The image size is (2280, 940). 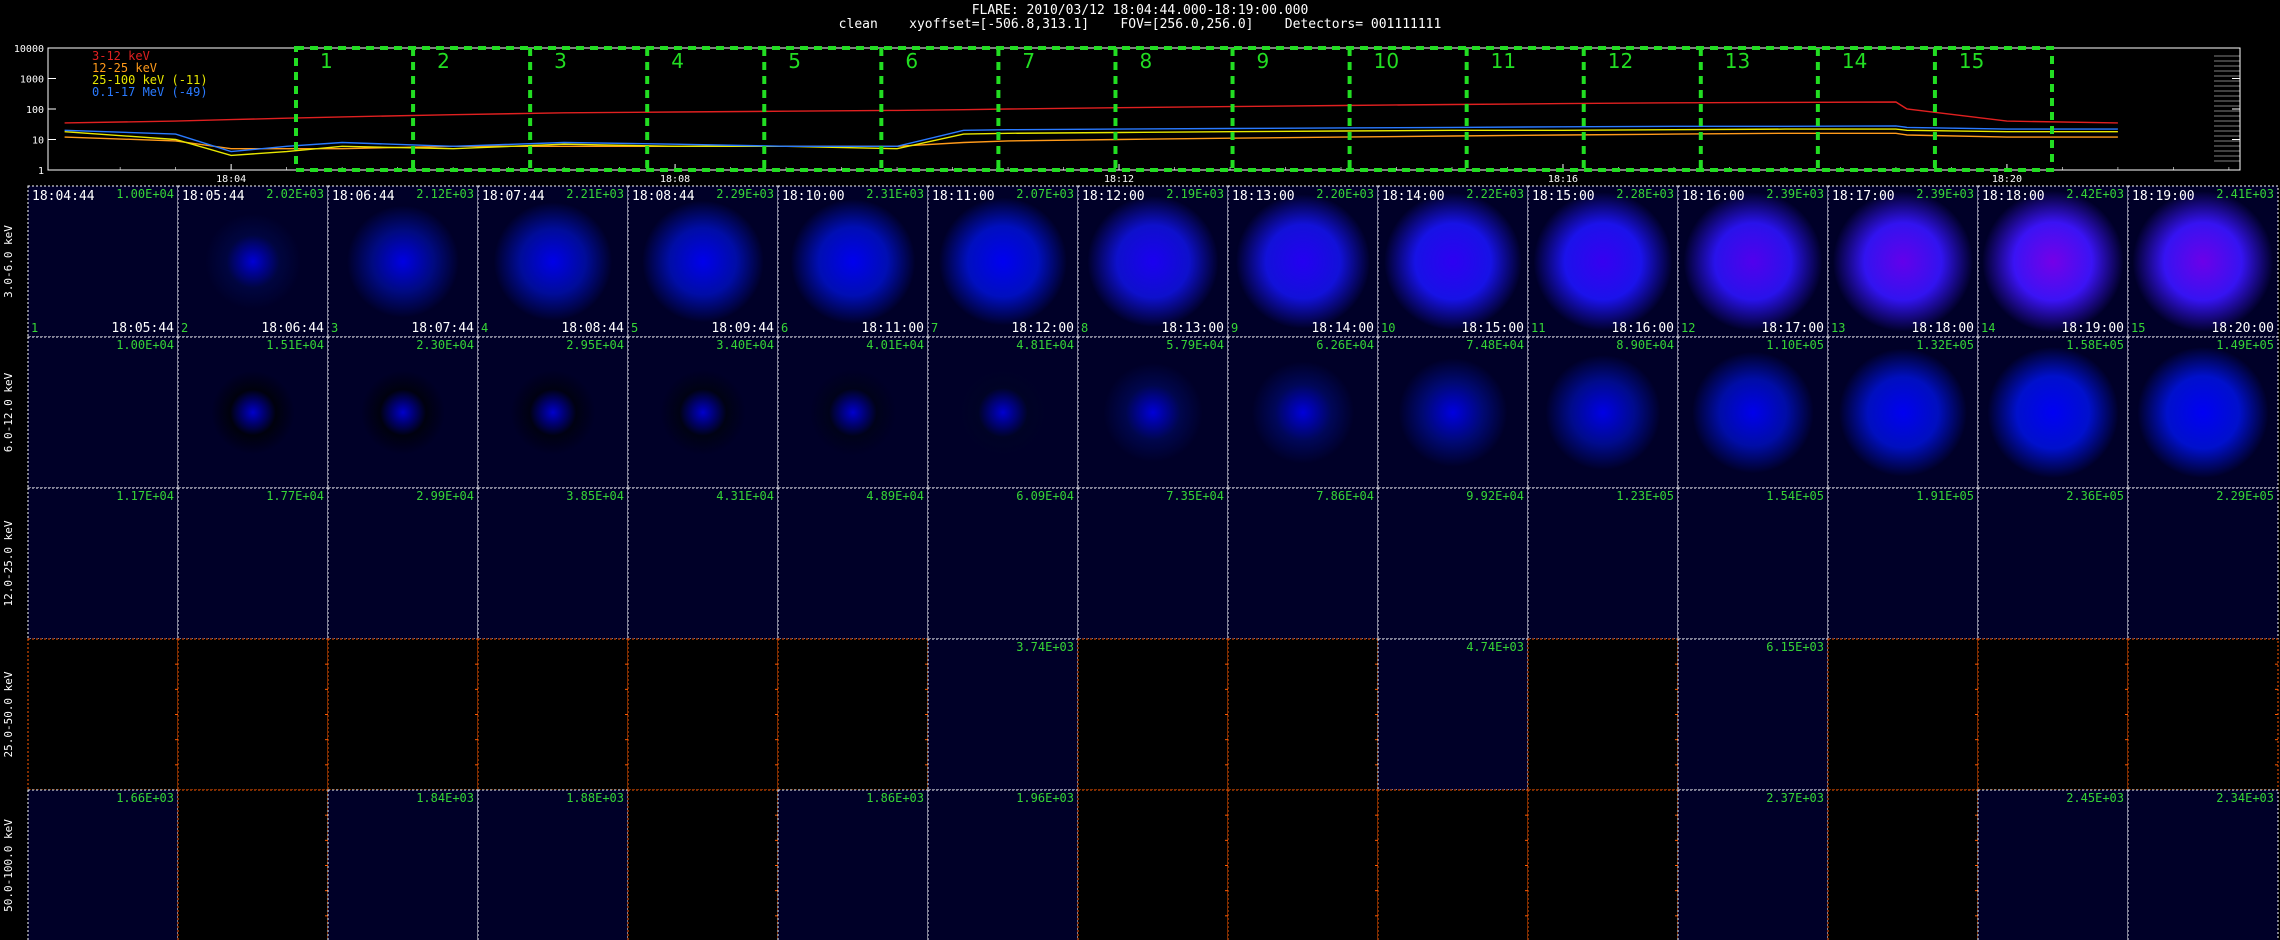 I want to click on peak-value: 9.92E+04, so click(x=1495, y=496).